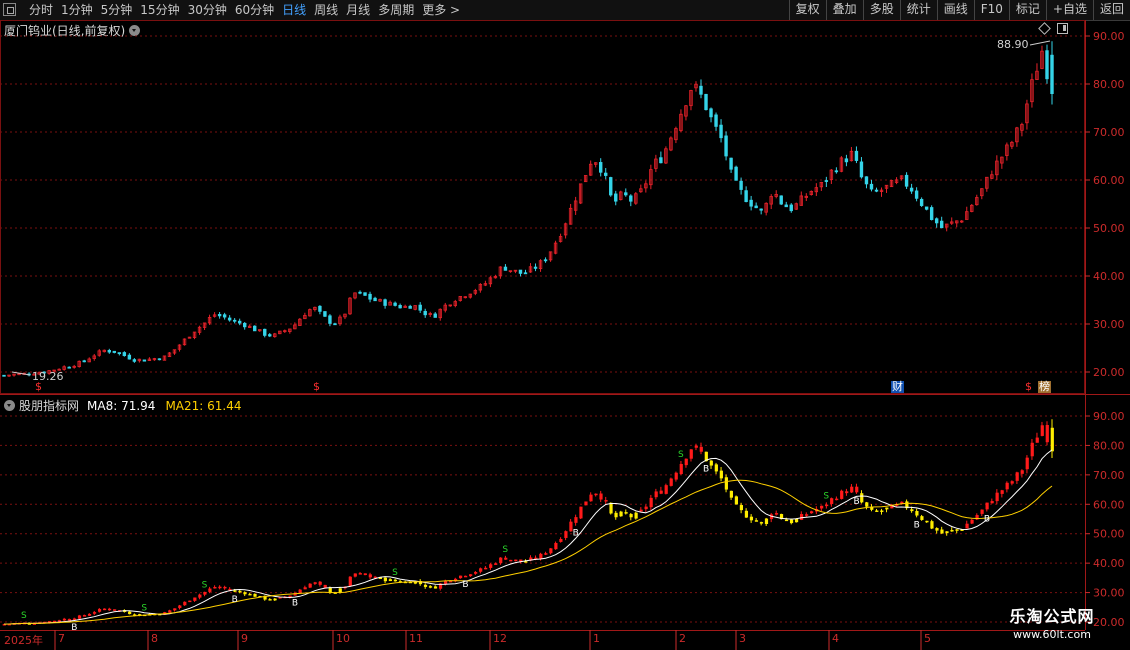 This screenshot has width=1130, height=650. Describe the element at coordinates (897, 387) in the screenshot. I see `finance-marker: 财` at that location.